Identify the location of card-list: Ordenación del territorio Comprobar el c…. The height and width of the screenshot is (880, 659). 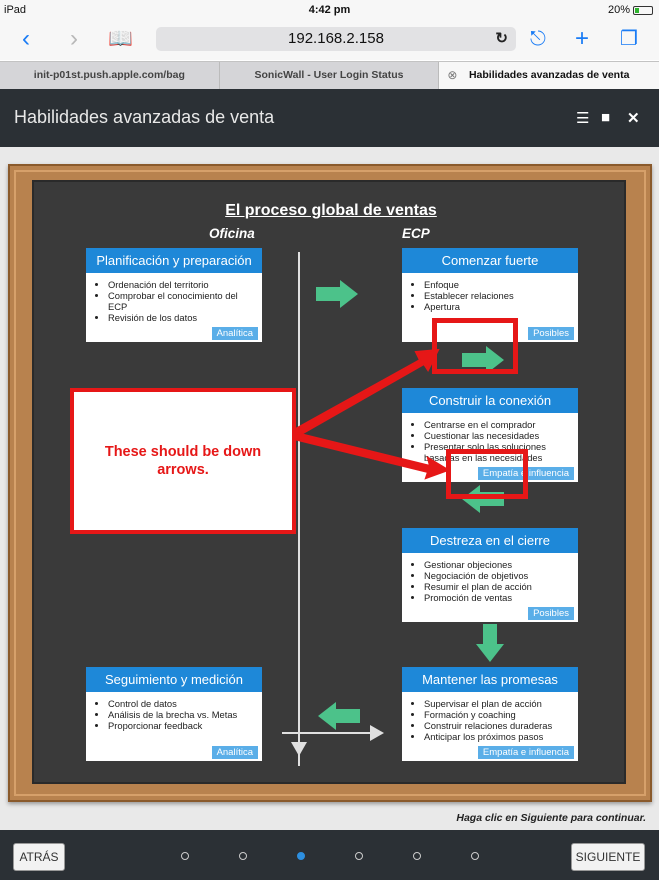
(174, 298).